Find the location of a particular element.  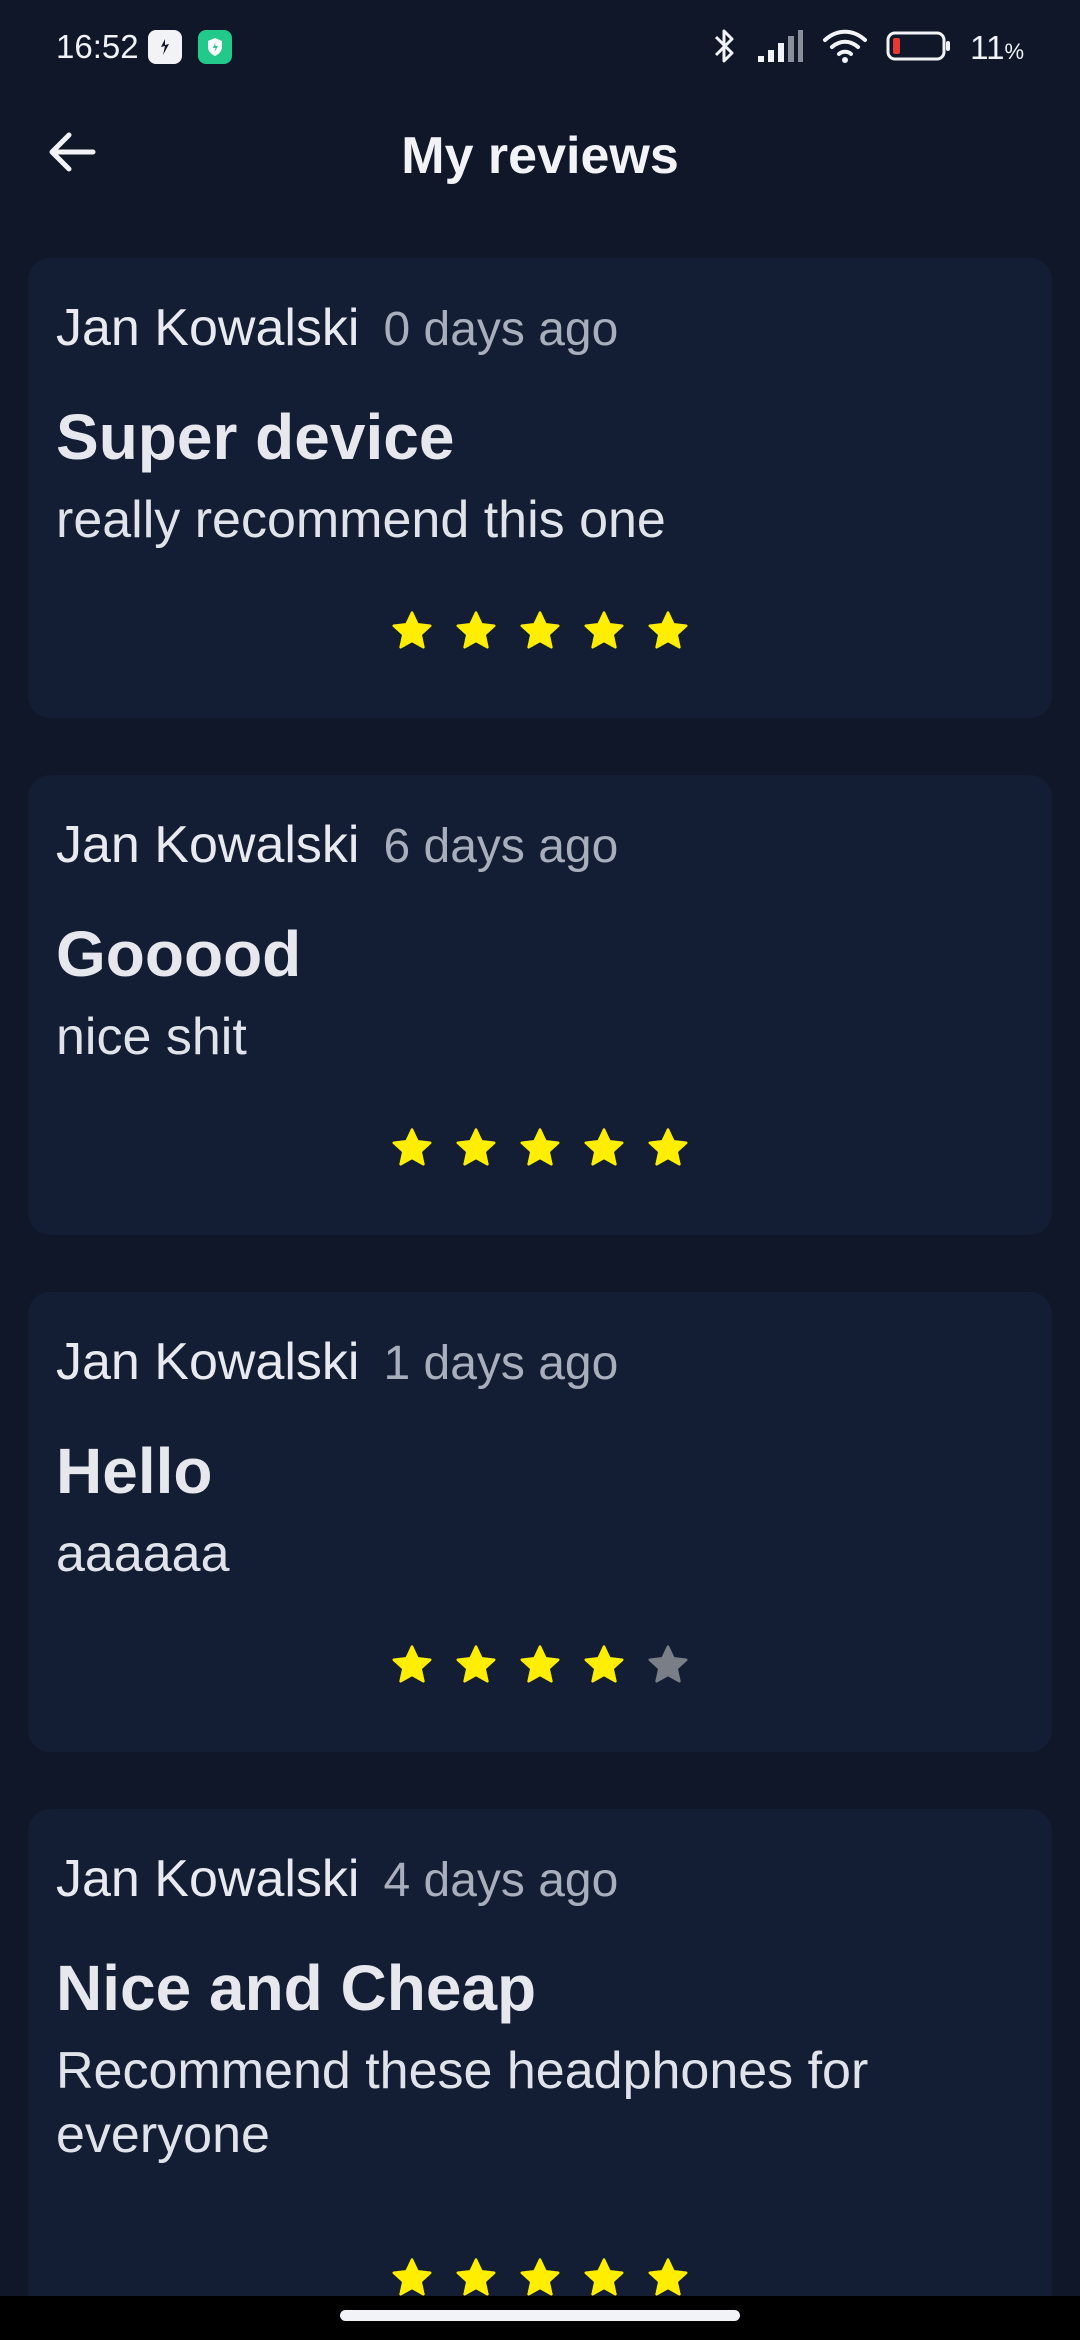

navigation-bar is located at coordinates (540, 2318).